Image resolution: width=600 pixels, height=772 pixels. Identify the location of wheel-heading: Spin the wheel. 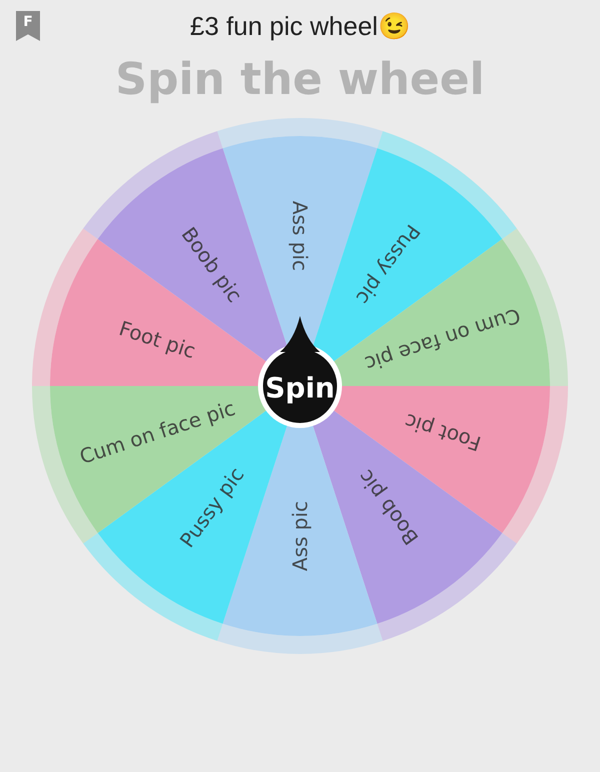
(300, 79).